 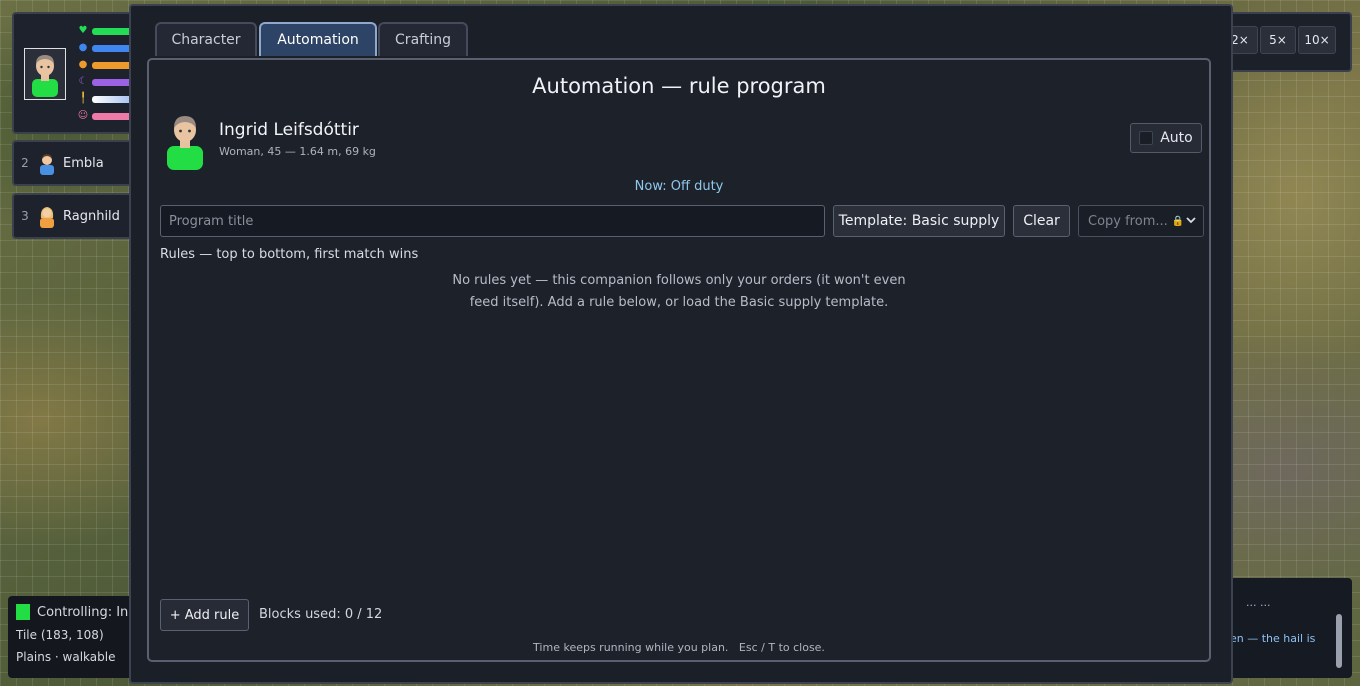 What do you see at coordinates (1178, 221) in the screenshot?
I see `lock-icon: 🔒` at bounding box center [1178, 221].